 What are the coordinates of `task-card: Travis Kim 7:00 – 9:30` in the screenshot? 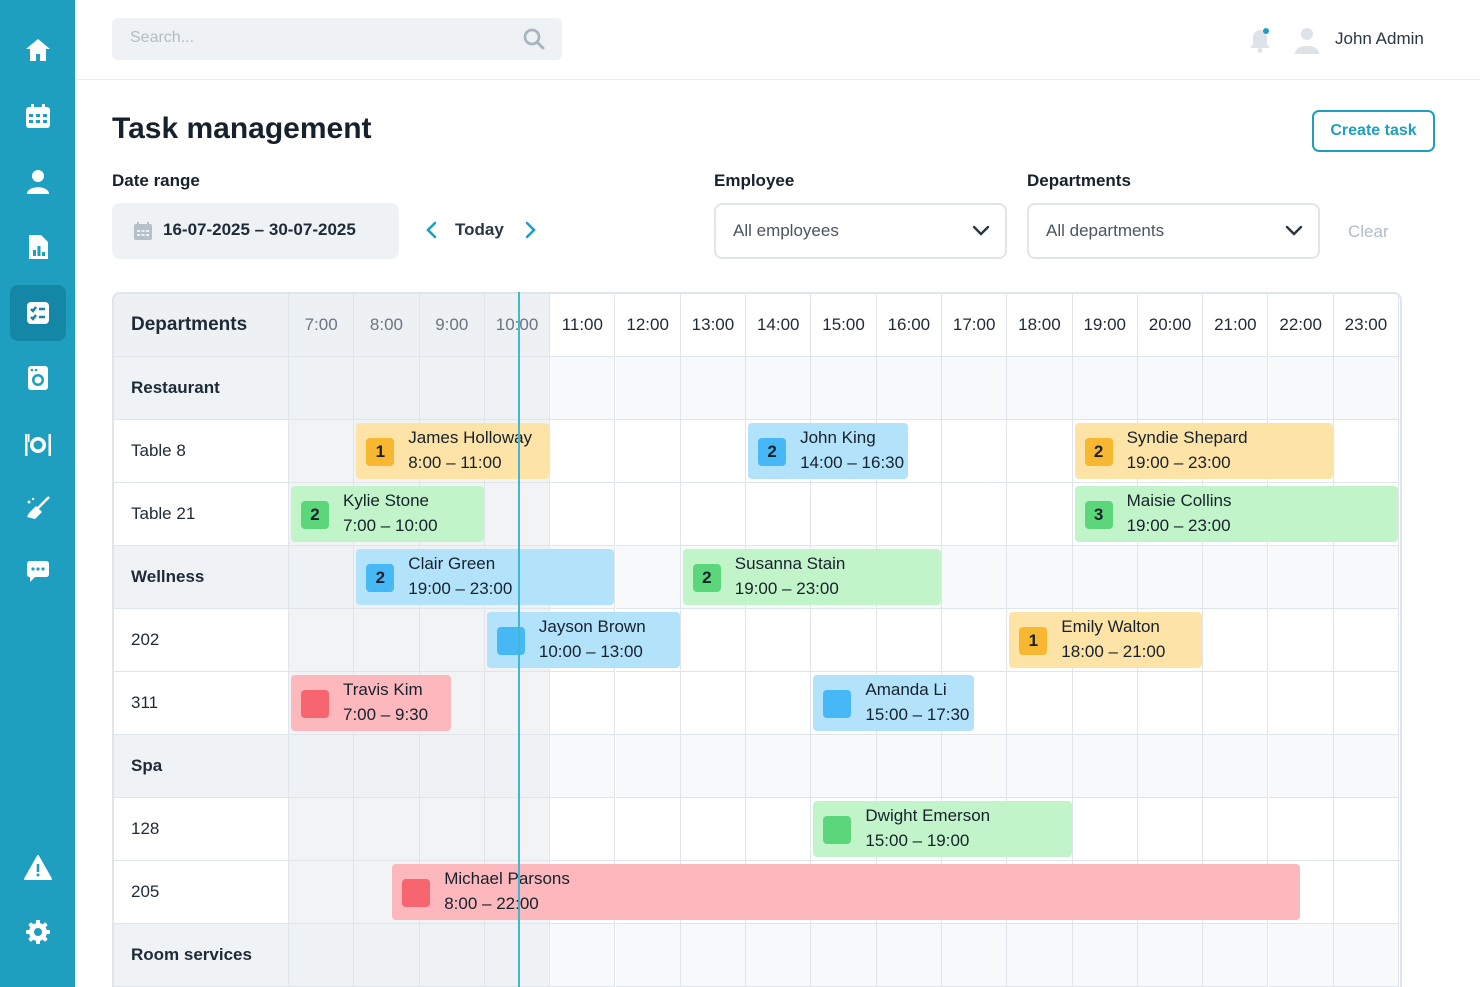 It's located at (371, 703).